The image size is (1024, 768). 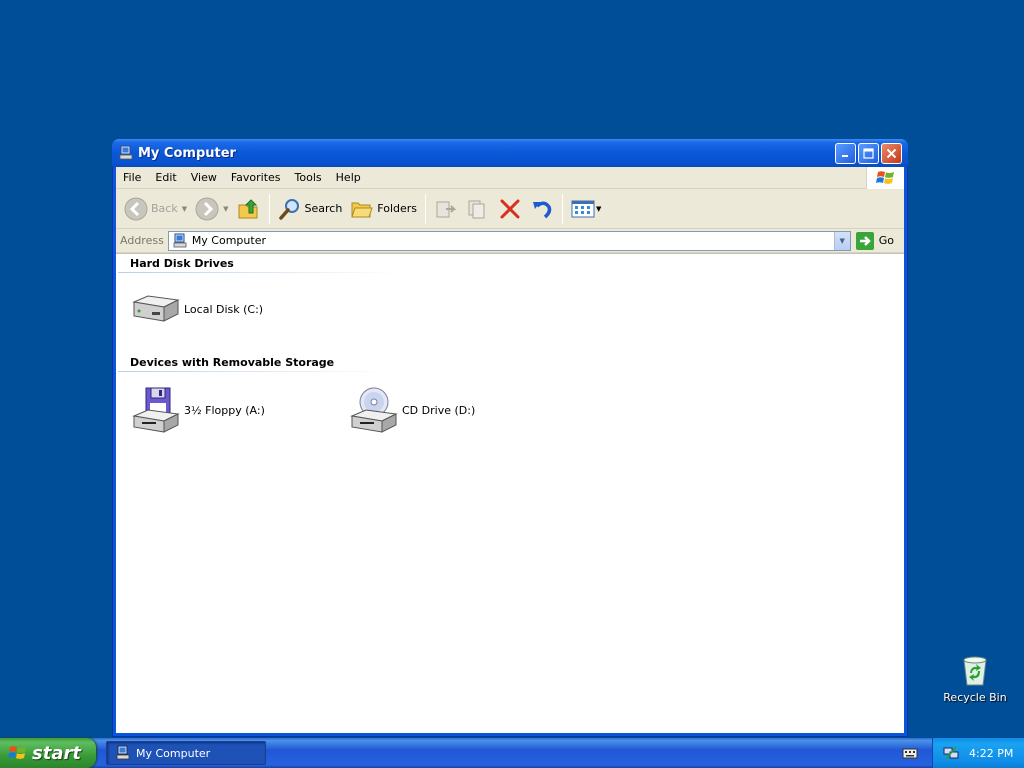 What do you see at coordinates (56, 753) in the screenshot?
I see `start-label: start` at bounding box center [56, 753].